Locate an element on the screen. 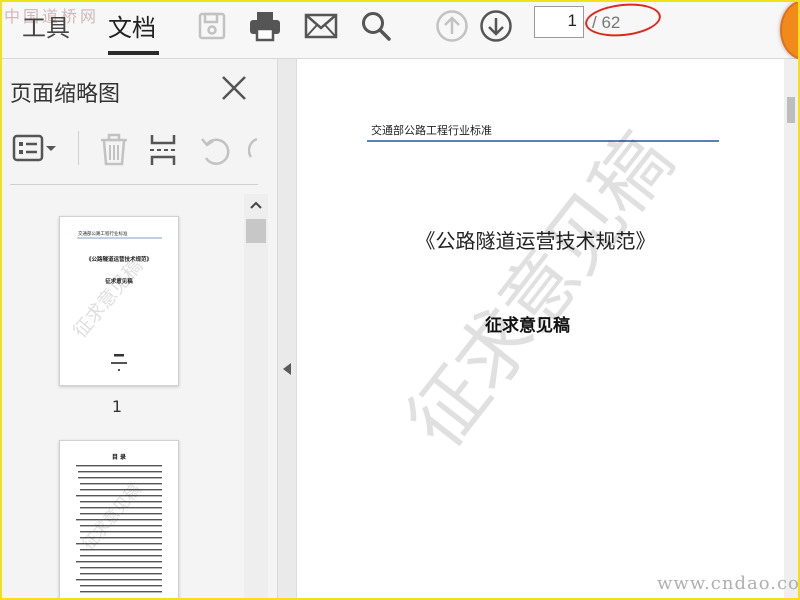  save-icon is located at coordinates (212, 26).